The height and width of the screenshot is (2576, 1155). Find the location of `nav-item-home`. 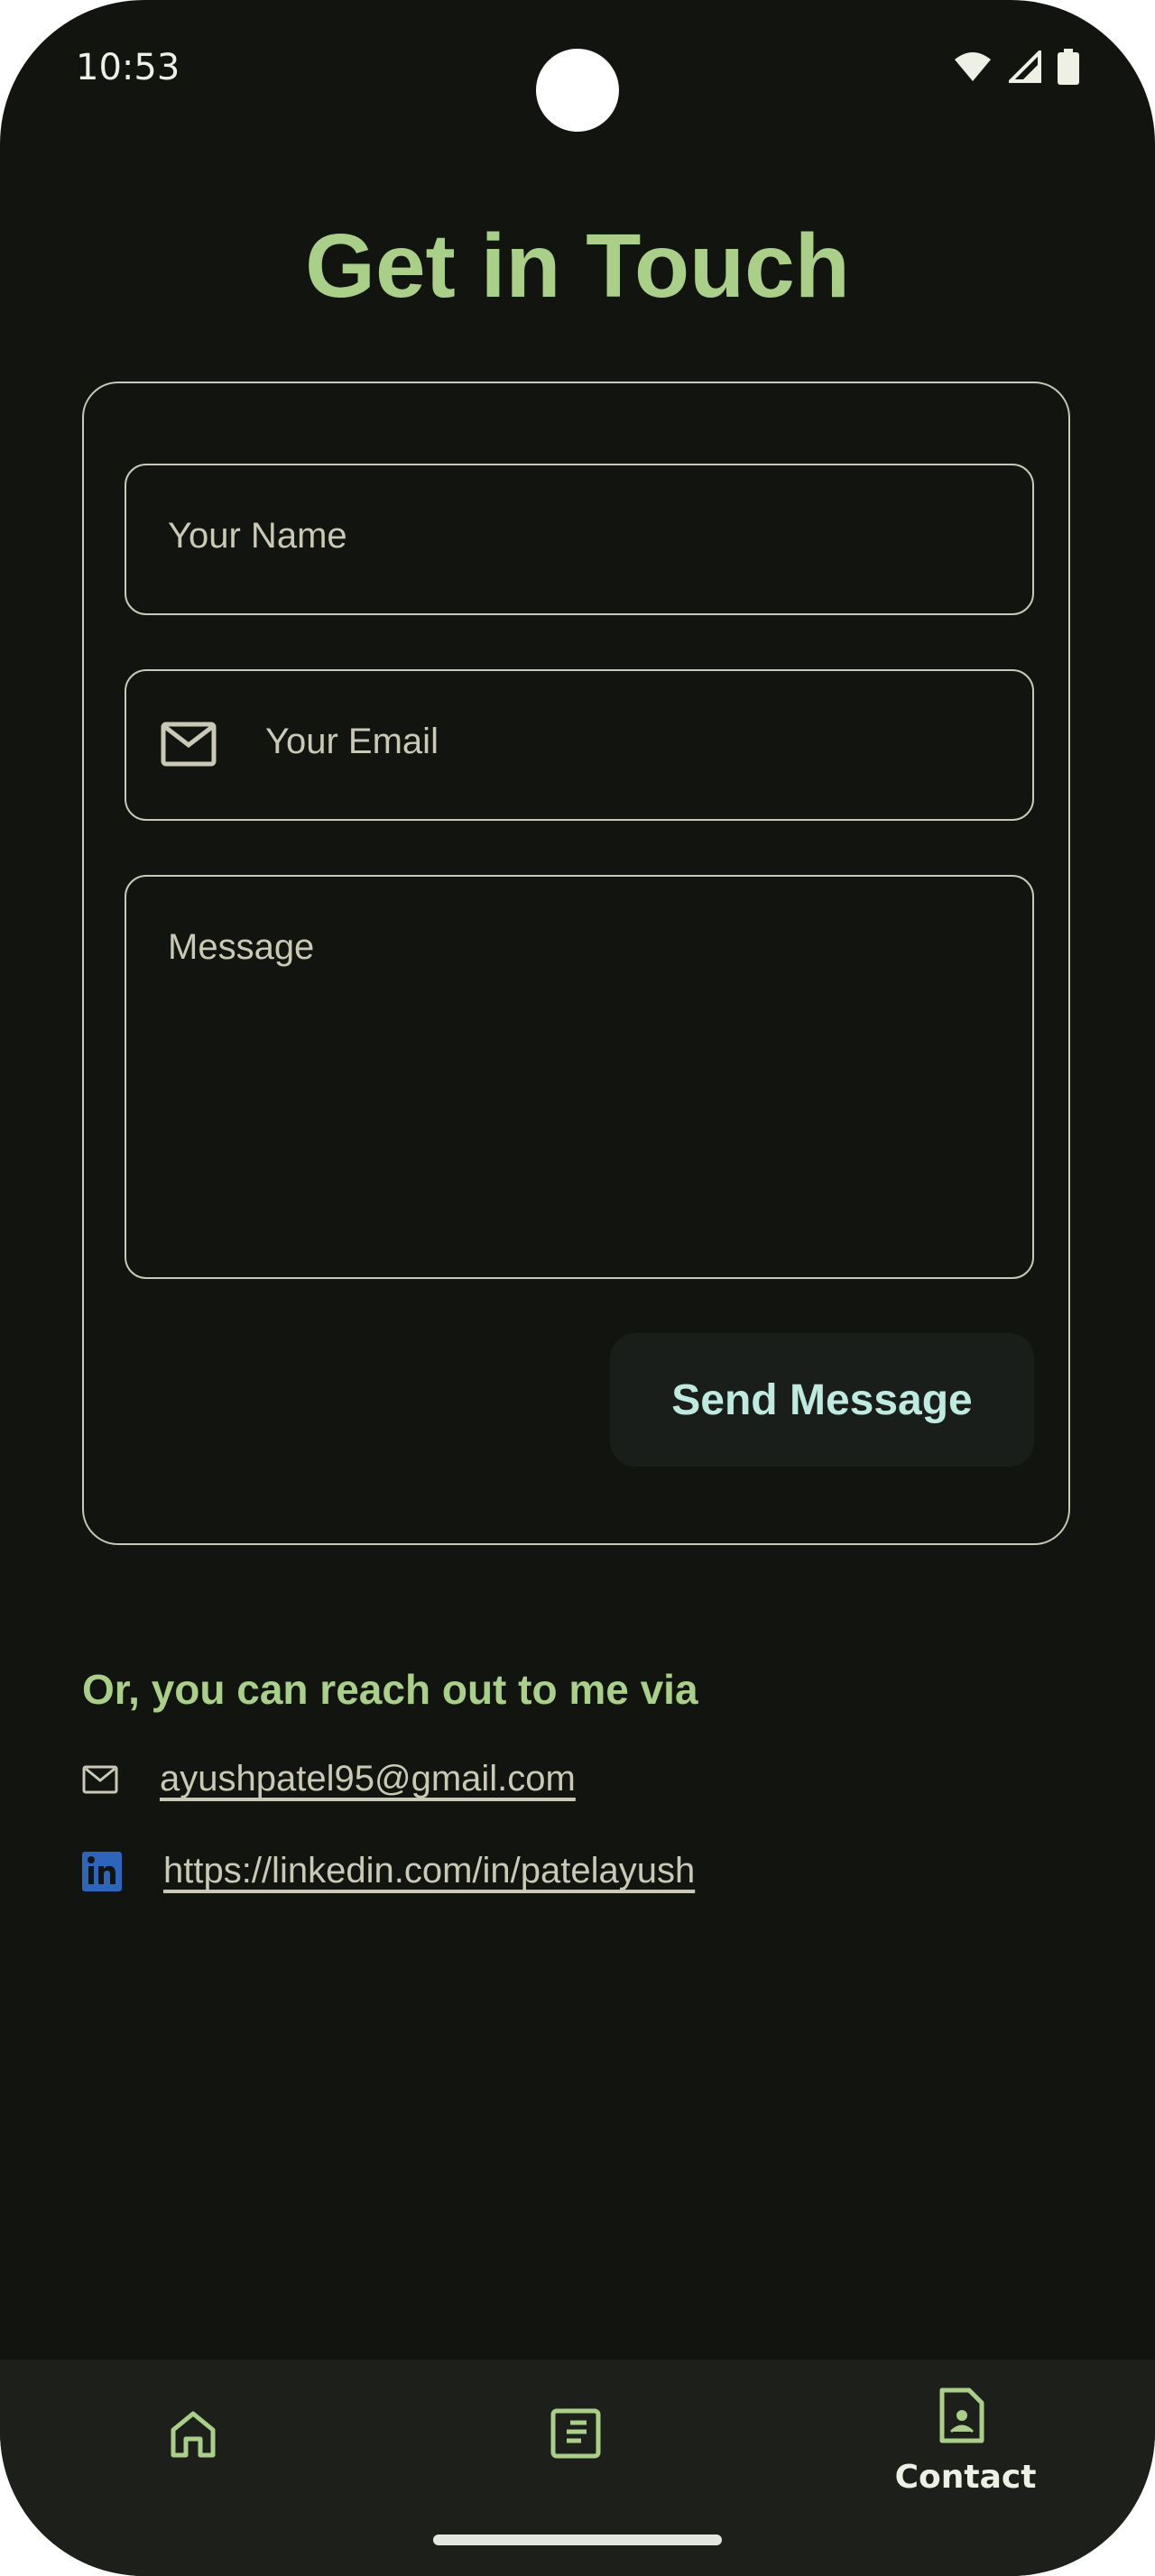

nav-item-home is located at coordinates (216, 2450).